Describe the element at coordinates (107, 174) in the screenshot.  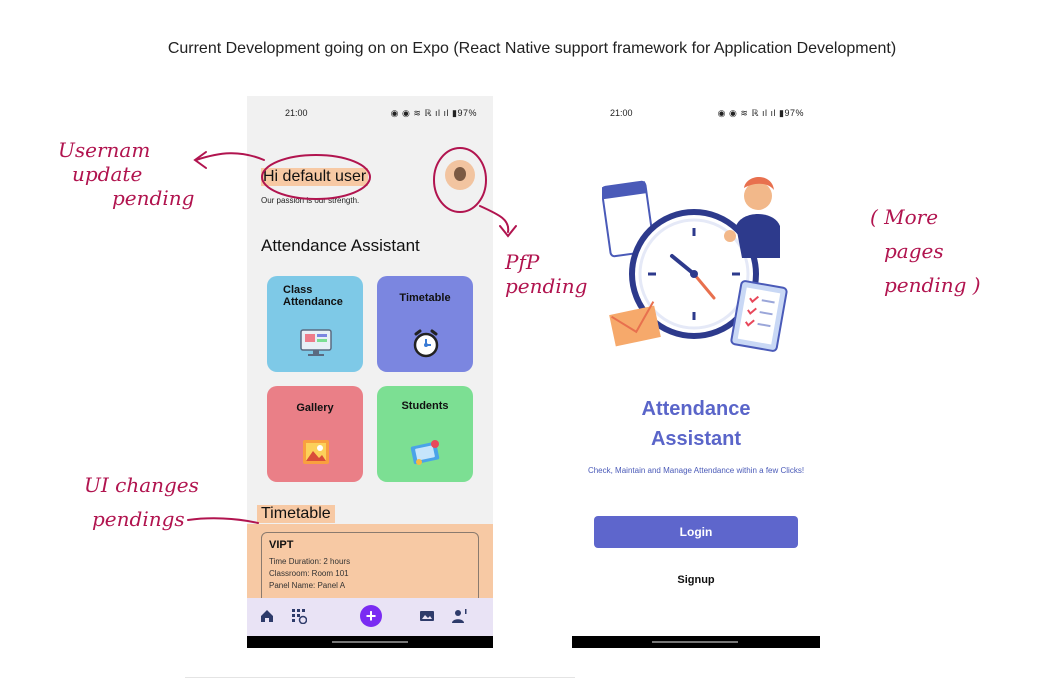
I see `annotation-line: update` at that location.